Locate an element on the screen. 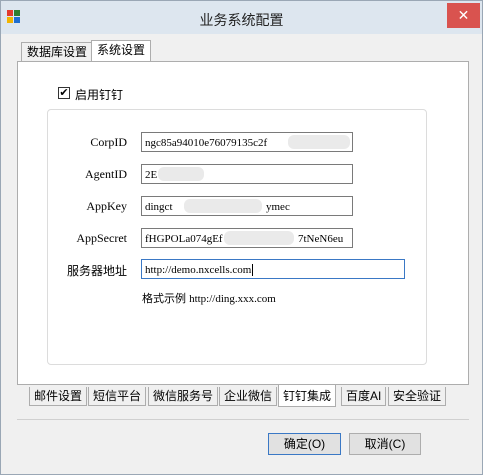 This screenshot has height=475, width=483. appkey-label: AppKey is located at coordinates (106, 206).